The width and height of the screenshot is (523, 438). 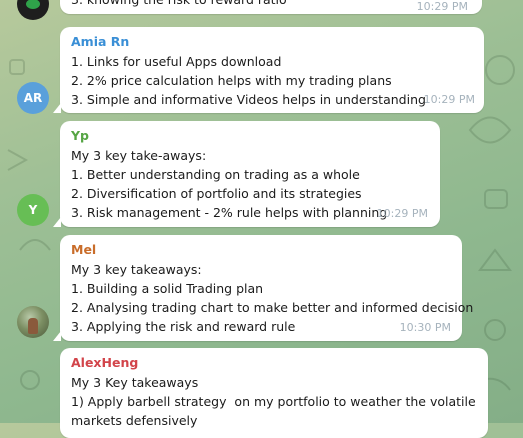 I want to click on message-line: 3. knowing the risk to reward ratio, so click(x=179, y=4).